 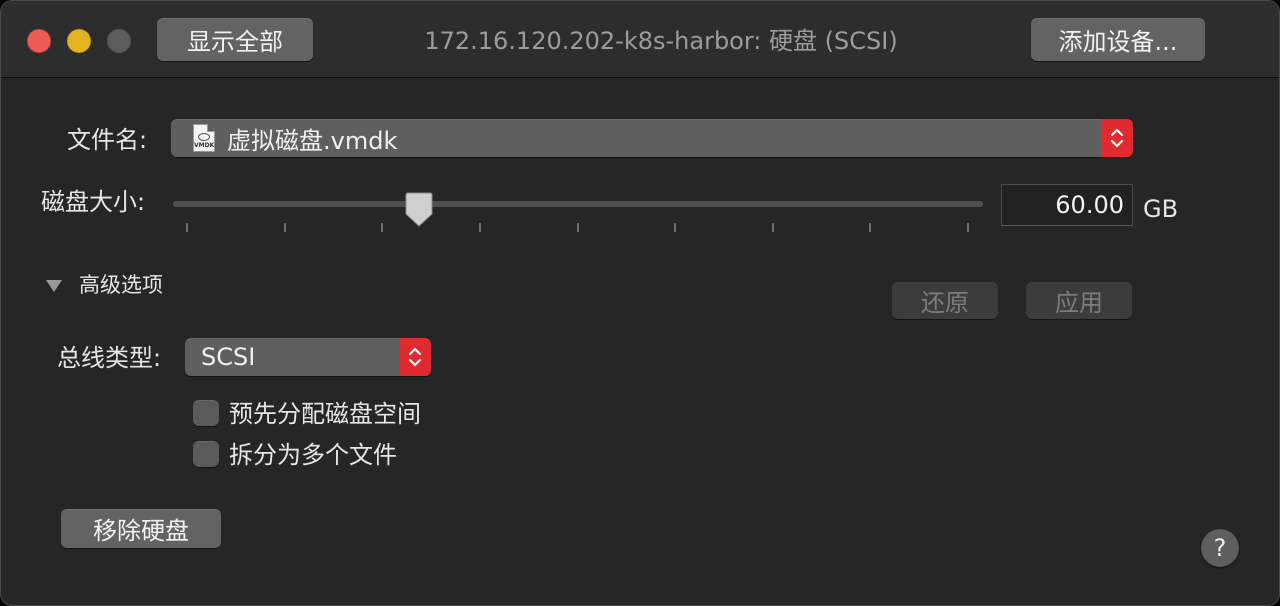 I want to click on vmdk-file-icon: VMDK, so click(x=204, y=138).